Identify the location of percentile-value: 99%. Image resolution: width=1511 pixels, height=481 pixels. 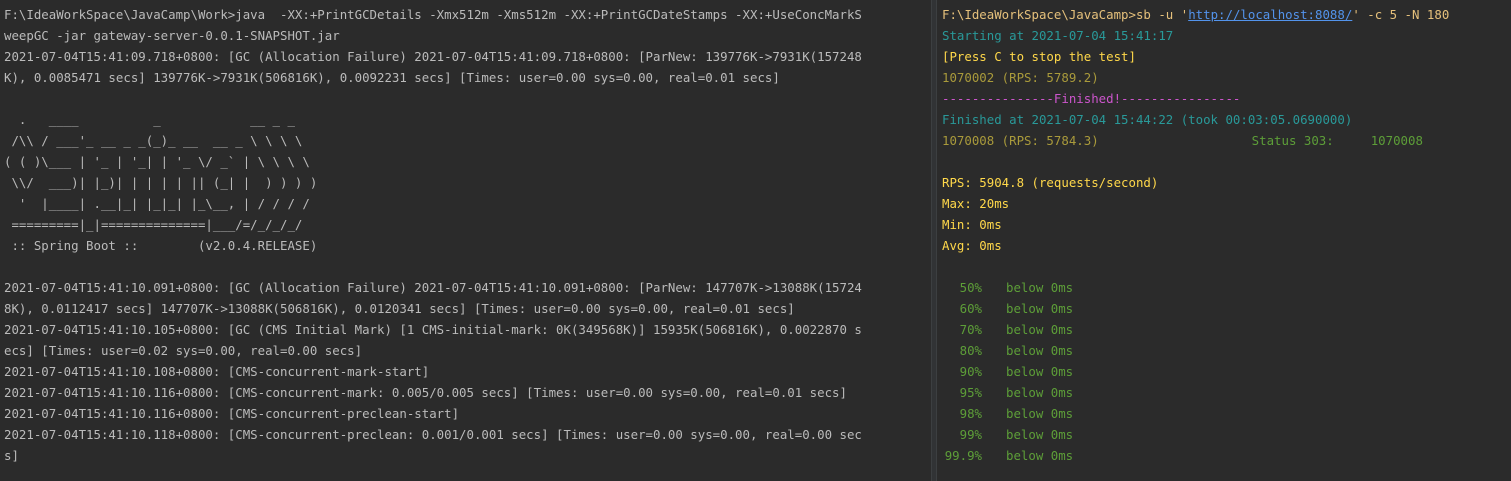
(970, 434).